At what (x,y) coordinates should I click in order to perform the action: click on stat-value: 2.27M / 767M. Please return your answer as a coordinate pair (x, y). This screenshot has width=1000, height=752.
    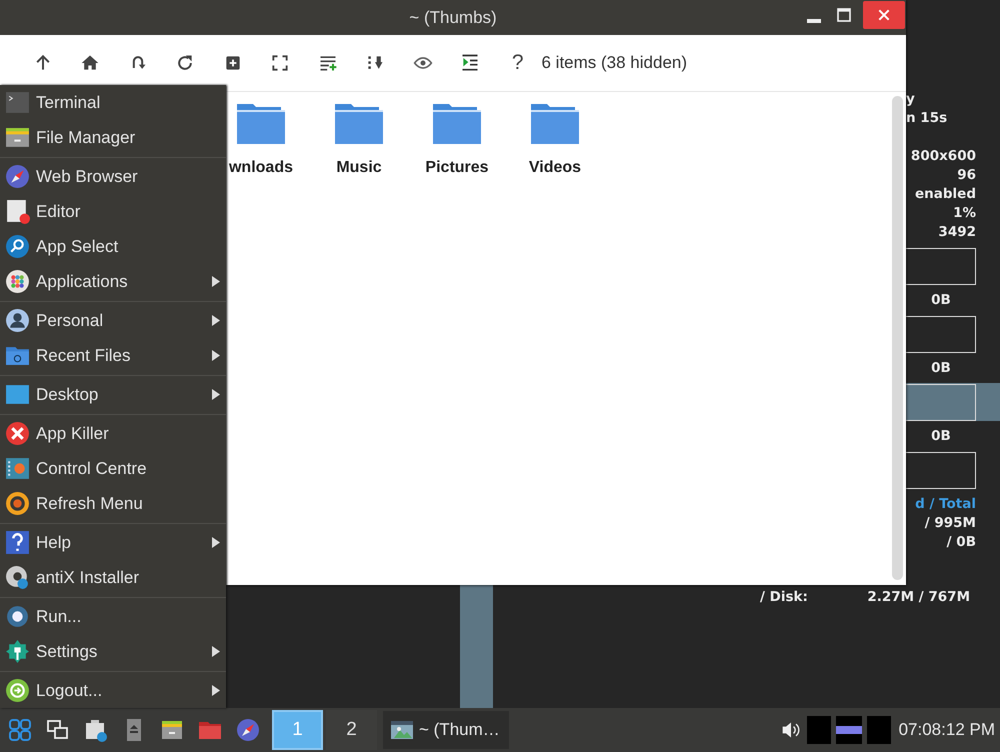
    Looking at the image, I should click on (918, 597).